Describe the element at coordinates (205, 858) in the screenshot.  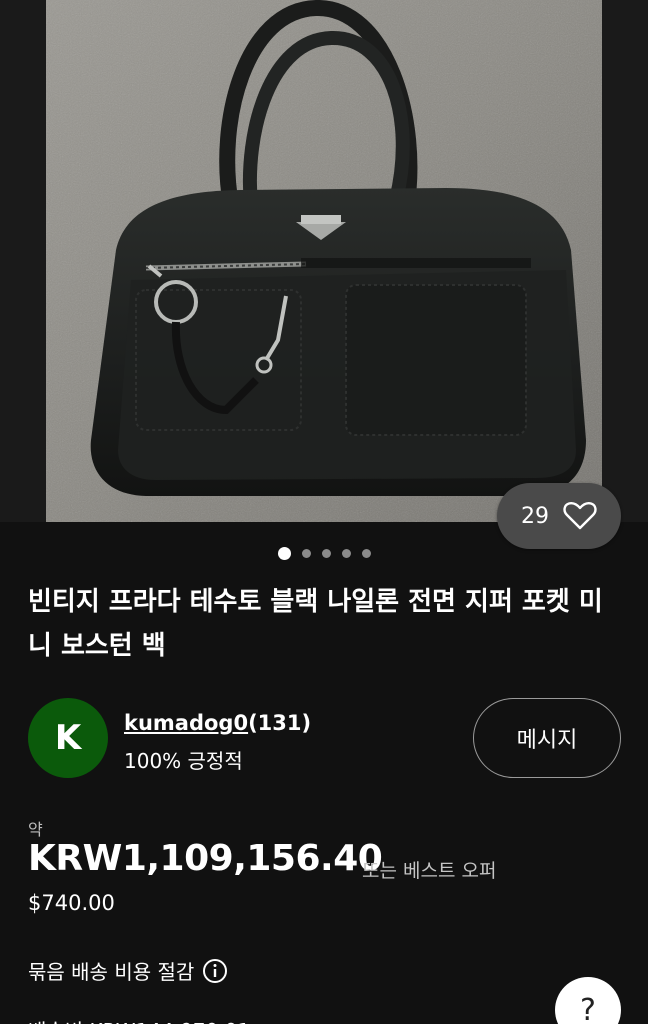
I see `price-amount: KRW1,109,156.40` at that location.